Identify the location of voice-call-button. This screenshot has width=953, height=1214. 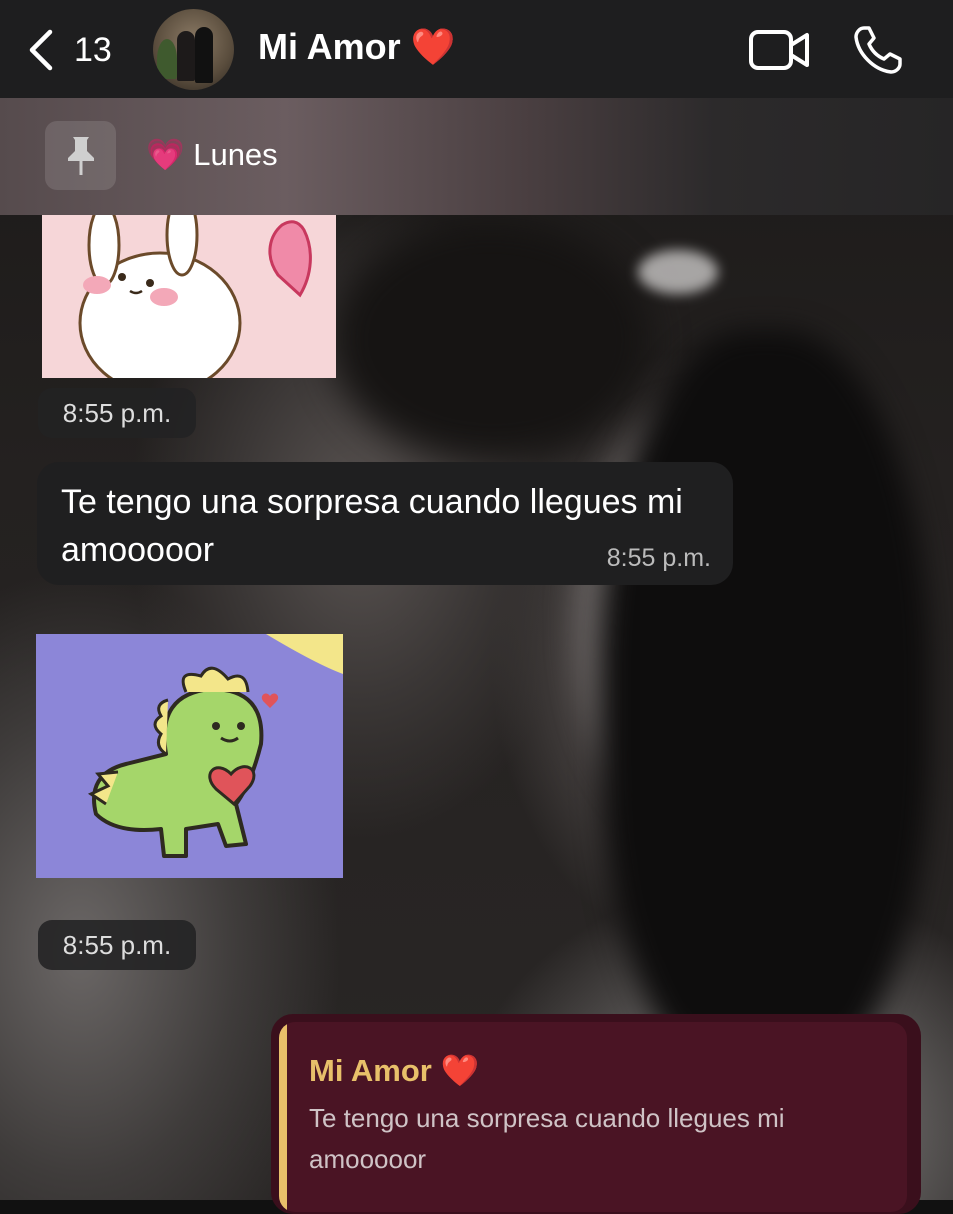
(878, 50).